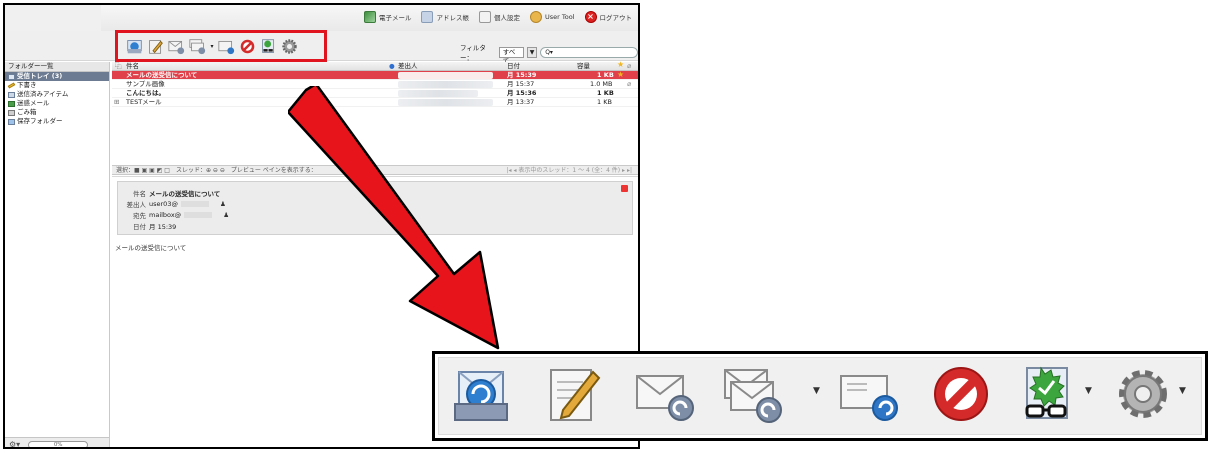  Describe the element at coordinates (427, 17) in the screenshot. I see `address-book-icon` at that location.